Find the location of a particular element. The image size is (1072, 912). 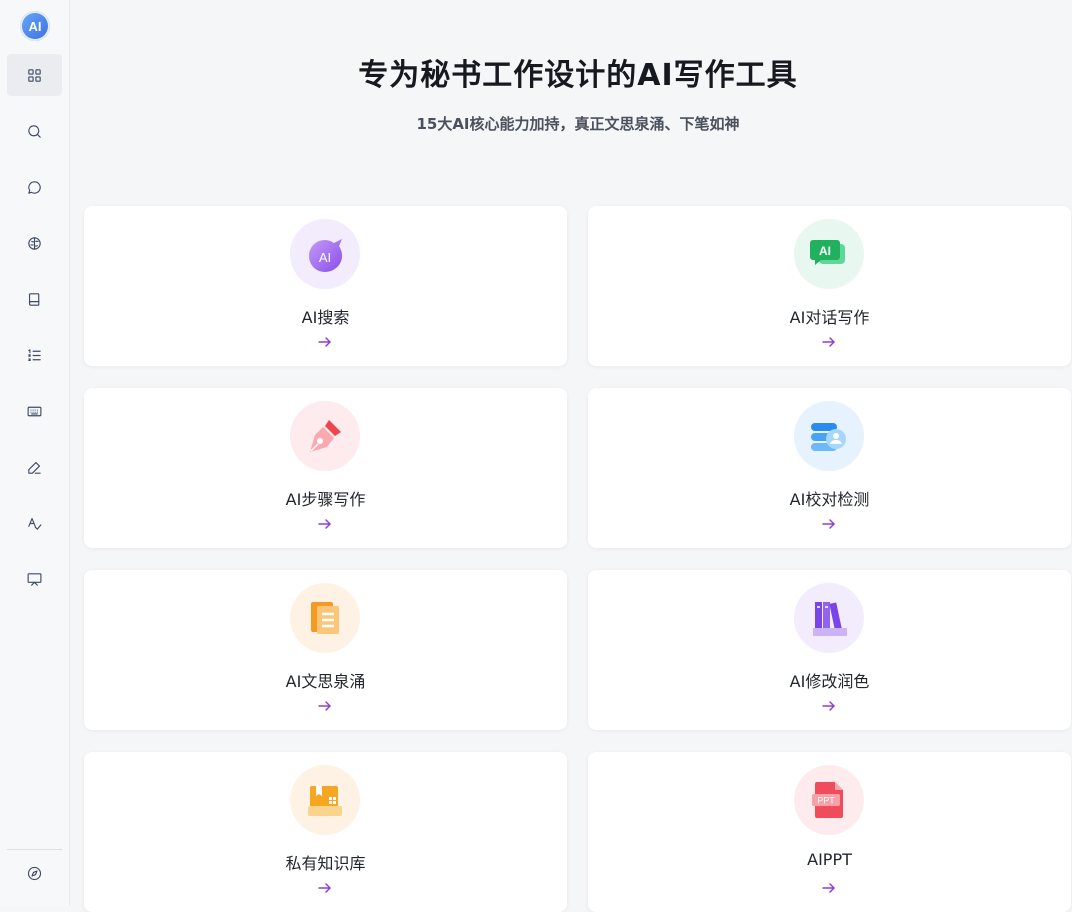

pen-icon is located at coordinates (34, 467).